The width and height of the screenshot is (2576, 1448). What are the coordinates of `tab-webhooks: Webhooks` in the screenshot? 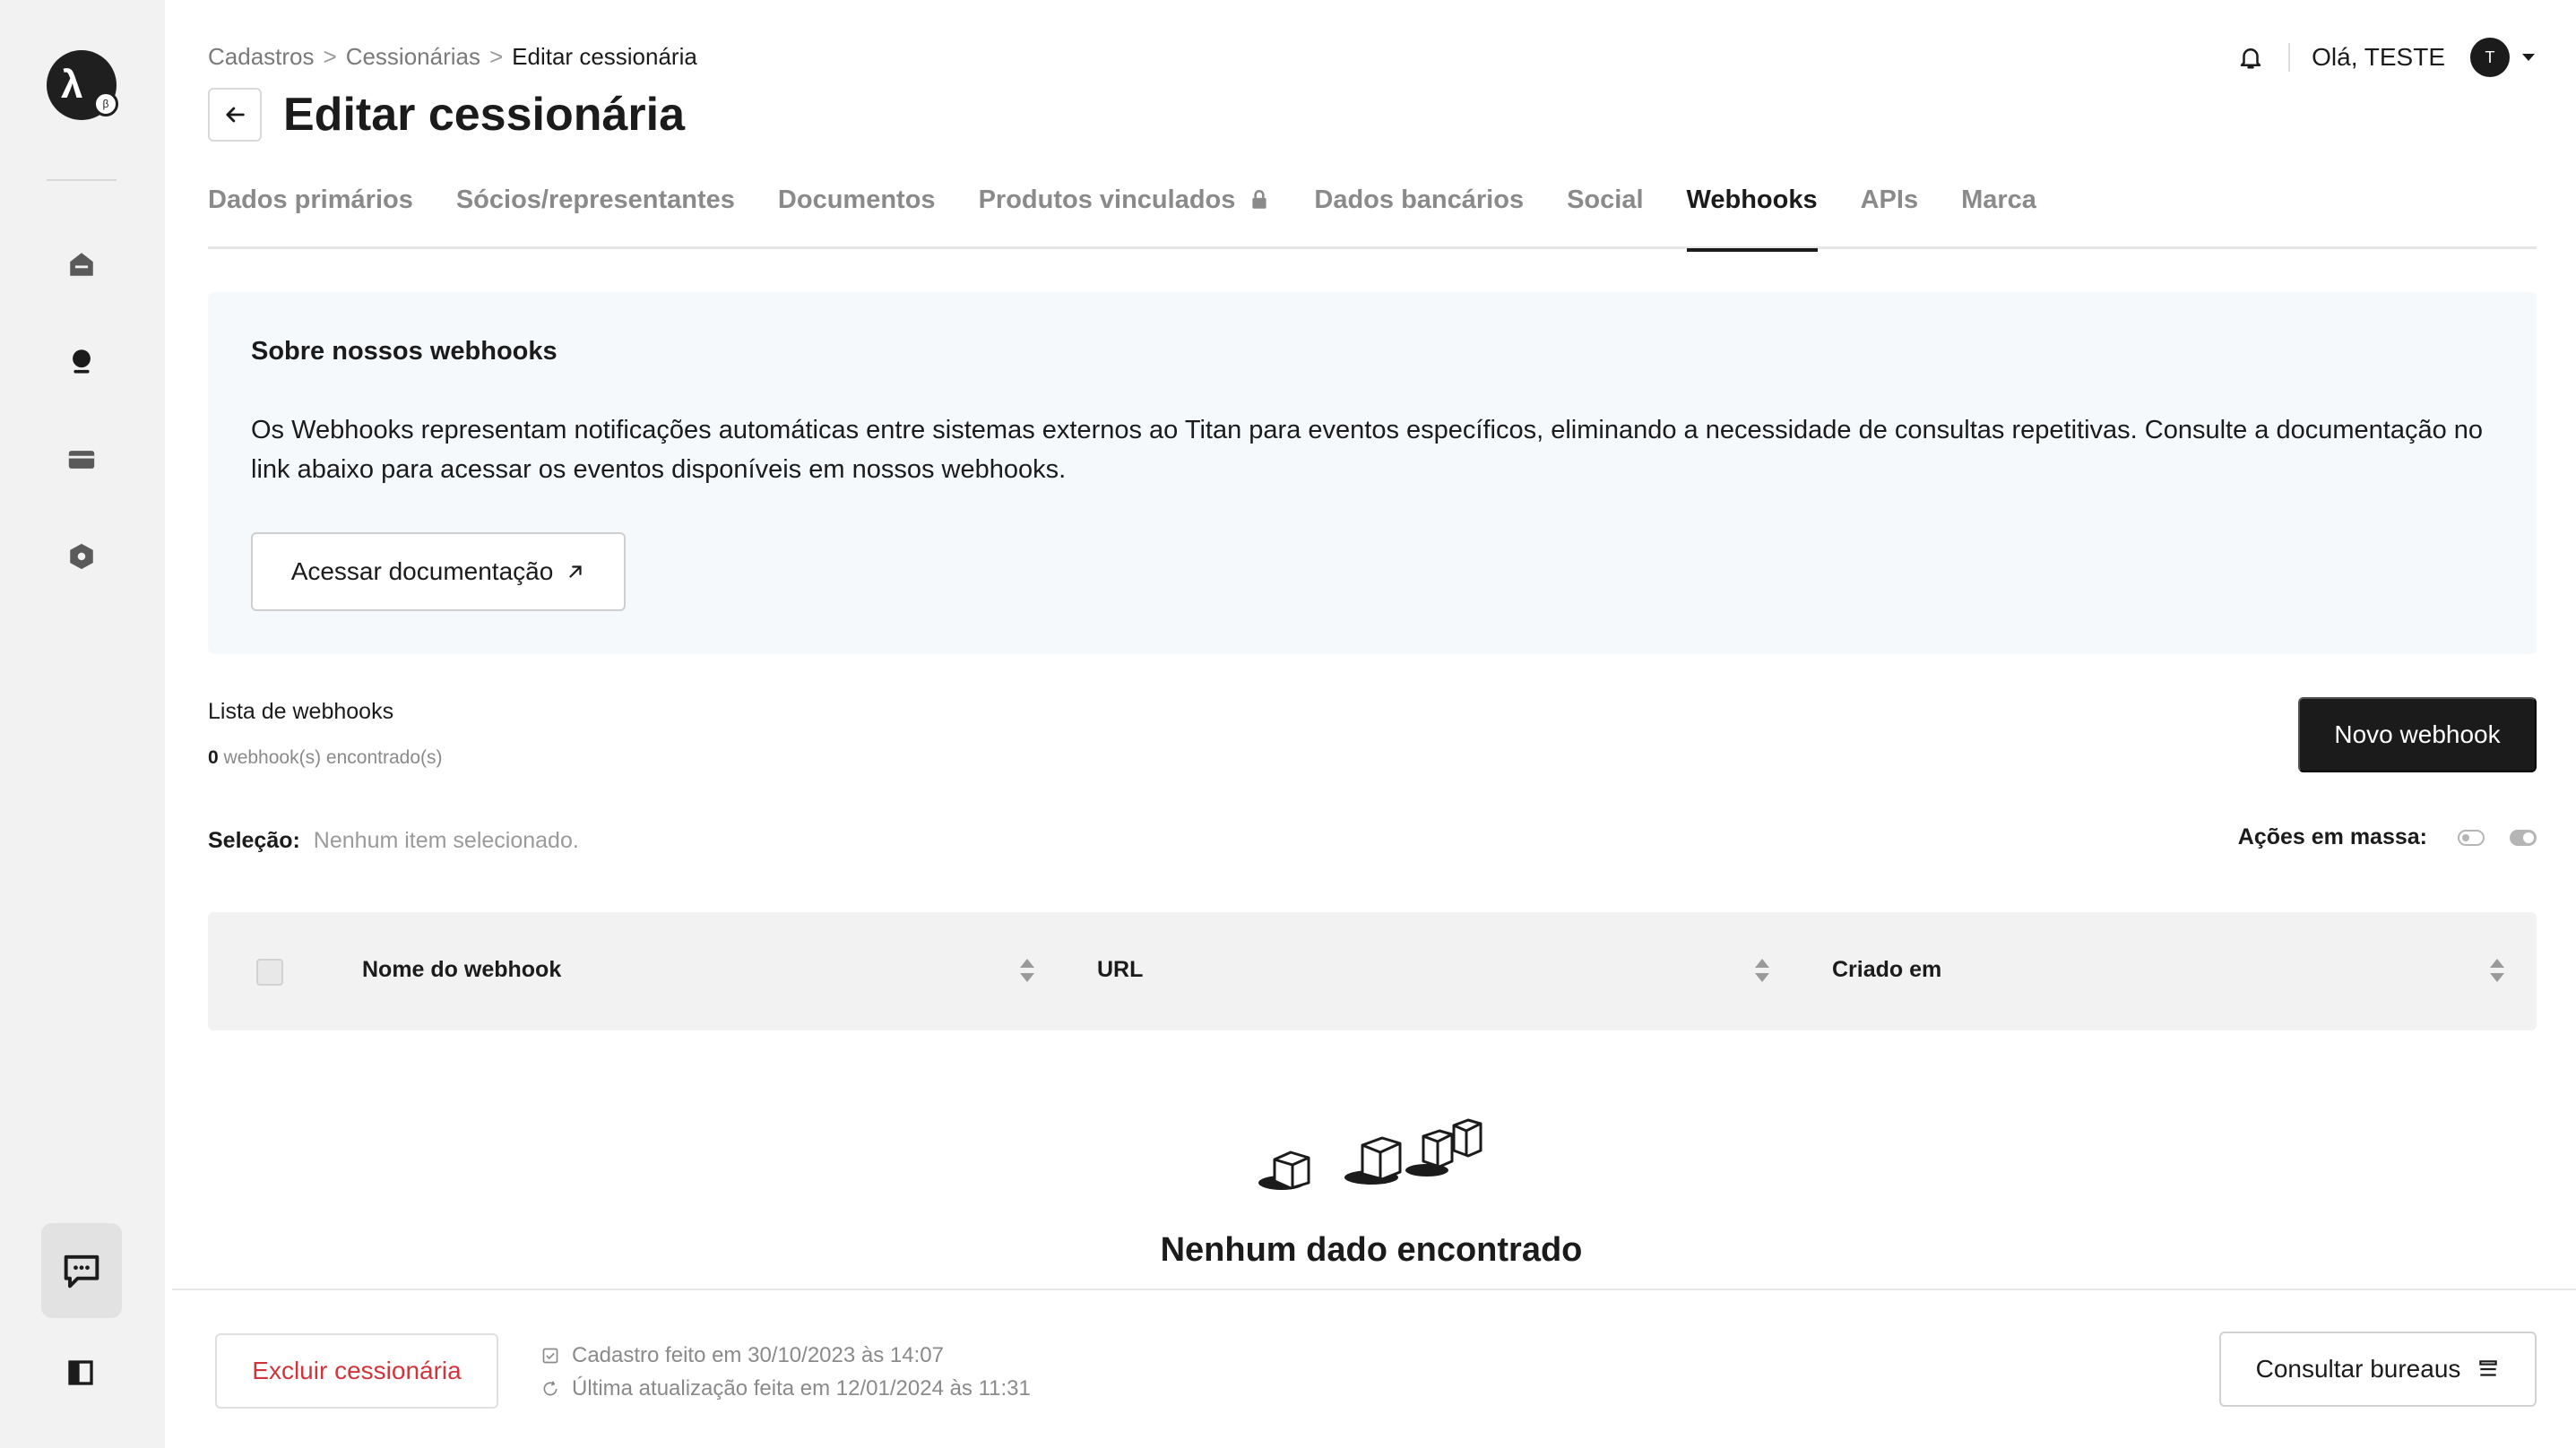 It's located at (1752, 214).